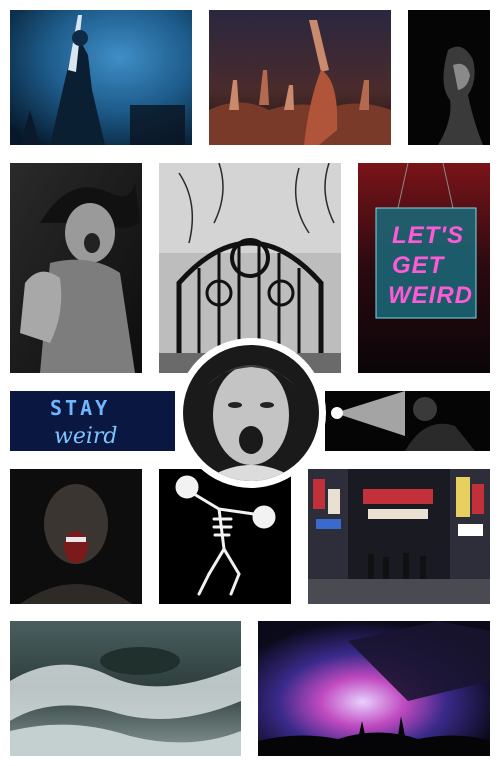 Image resolution: width=500 pixels, height=766 pixels. Describe the element at coordinates (86, 436) in the screenshot. I see `neon-text-weird-script: weird` at that location.